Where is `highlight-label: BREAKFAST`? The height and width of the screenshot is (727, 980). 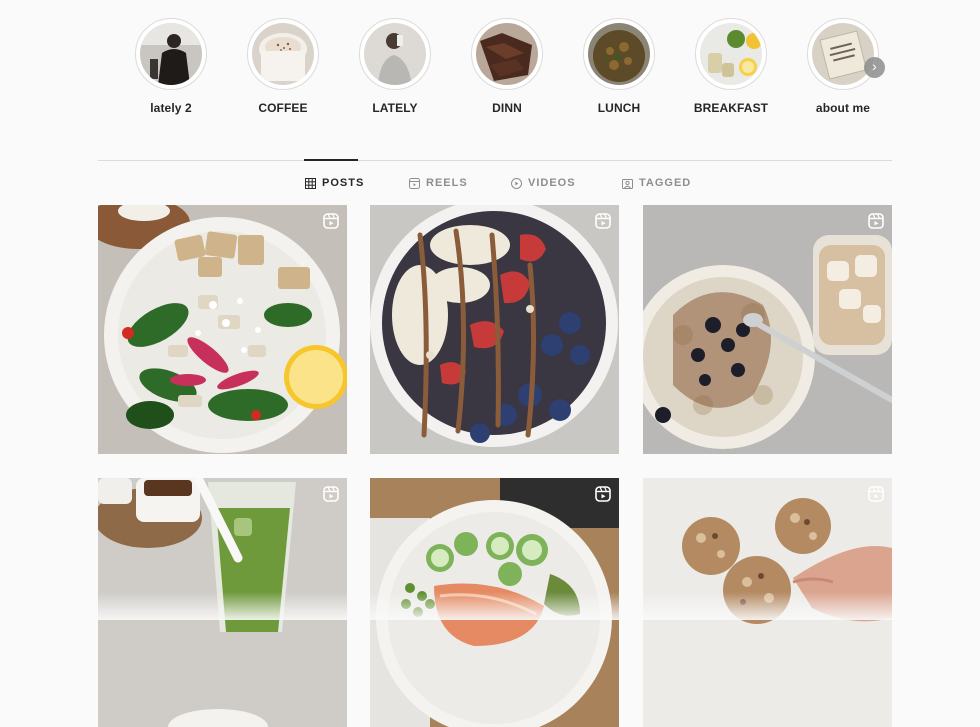 highlight-label: BREAKFAST is located at coordinates (731, 108).